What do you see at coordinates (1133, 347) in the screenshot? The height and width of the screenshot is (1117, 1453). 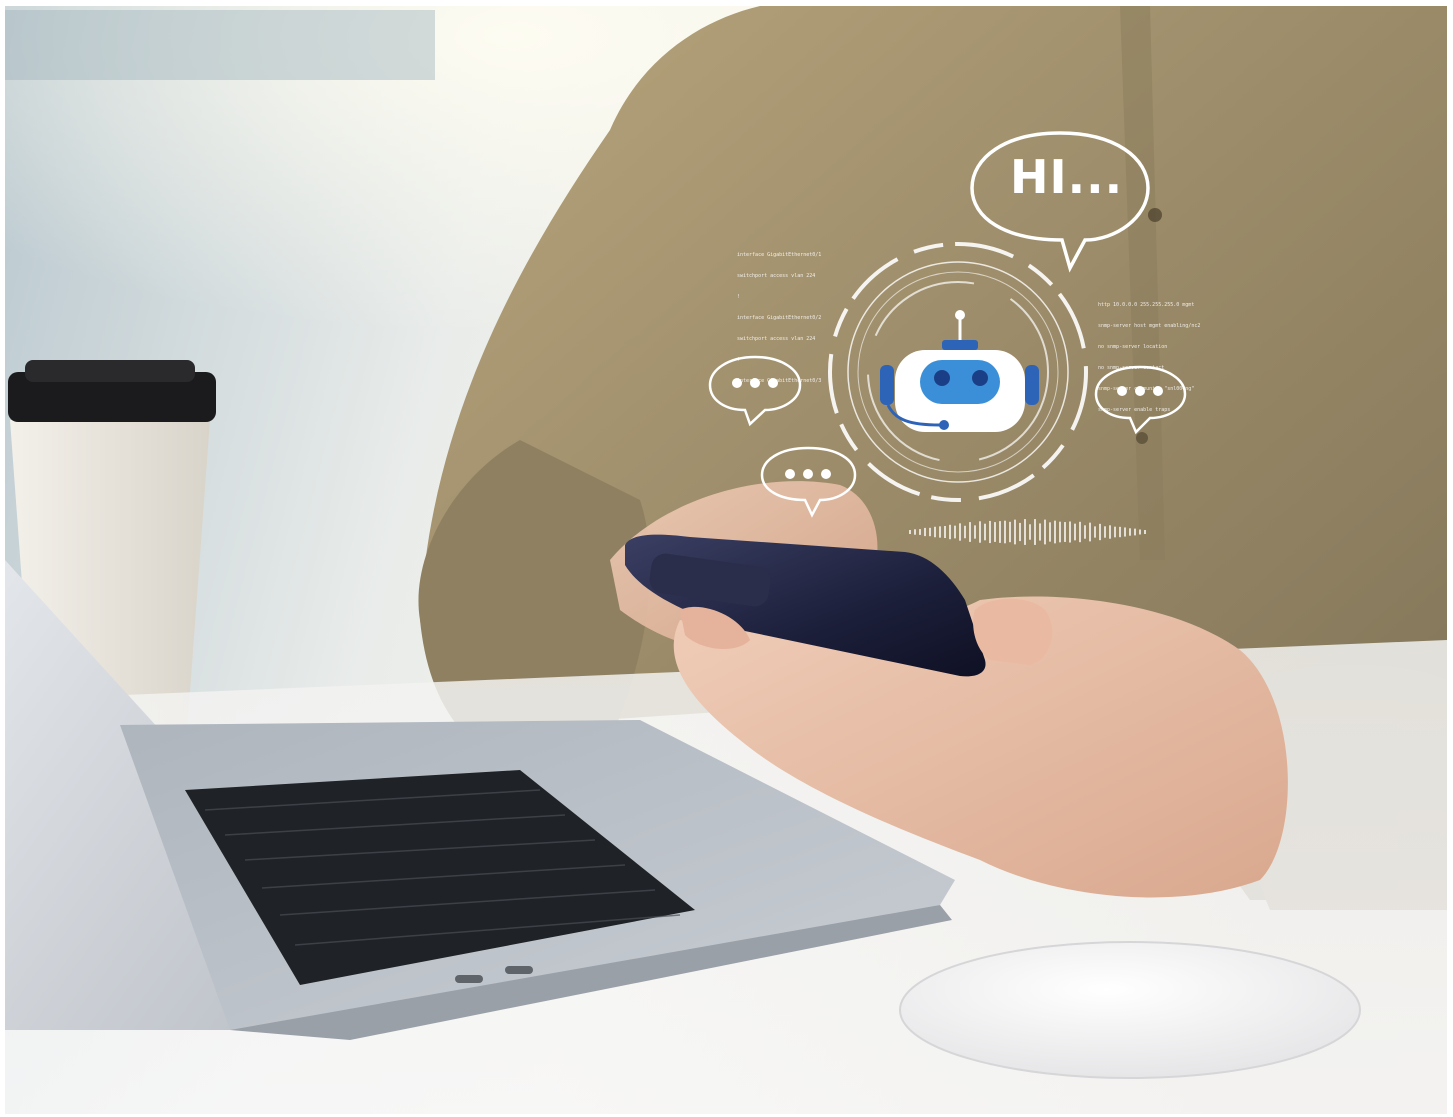 I see `code-line: no snmp-server location` at bounding box center [1133, 347].